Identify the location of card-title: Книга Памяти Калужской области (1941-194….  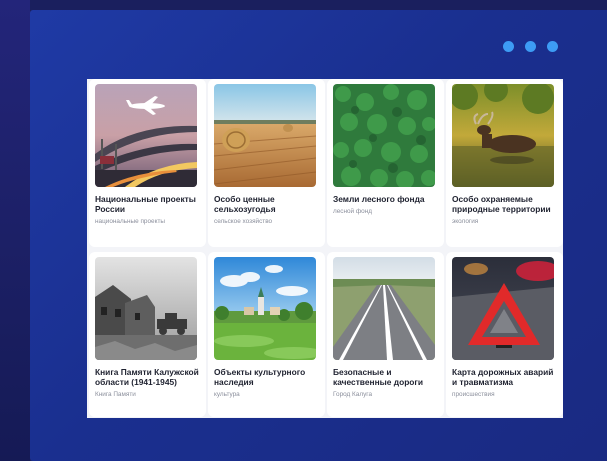
(147, 377).